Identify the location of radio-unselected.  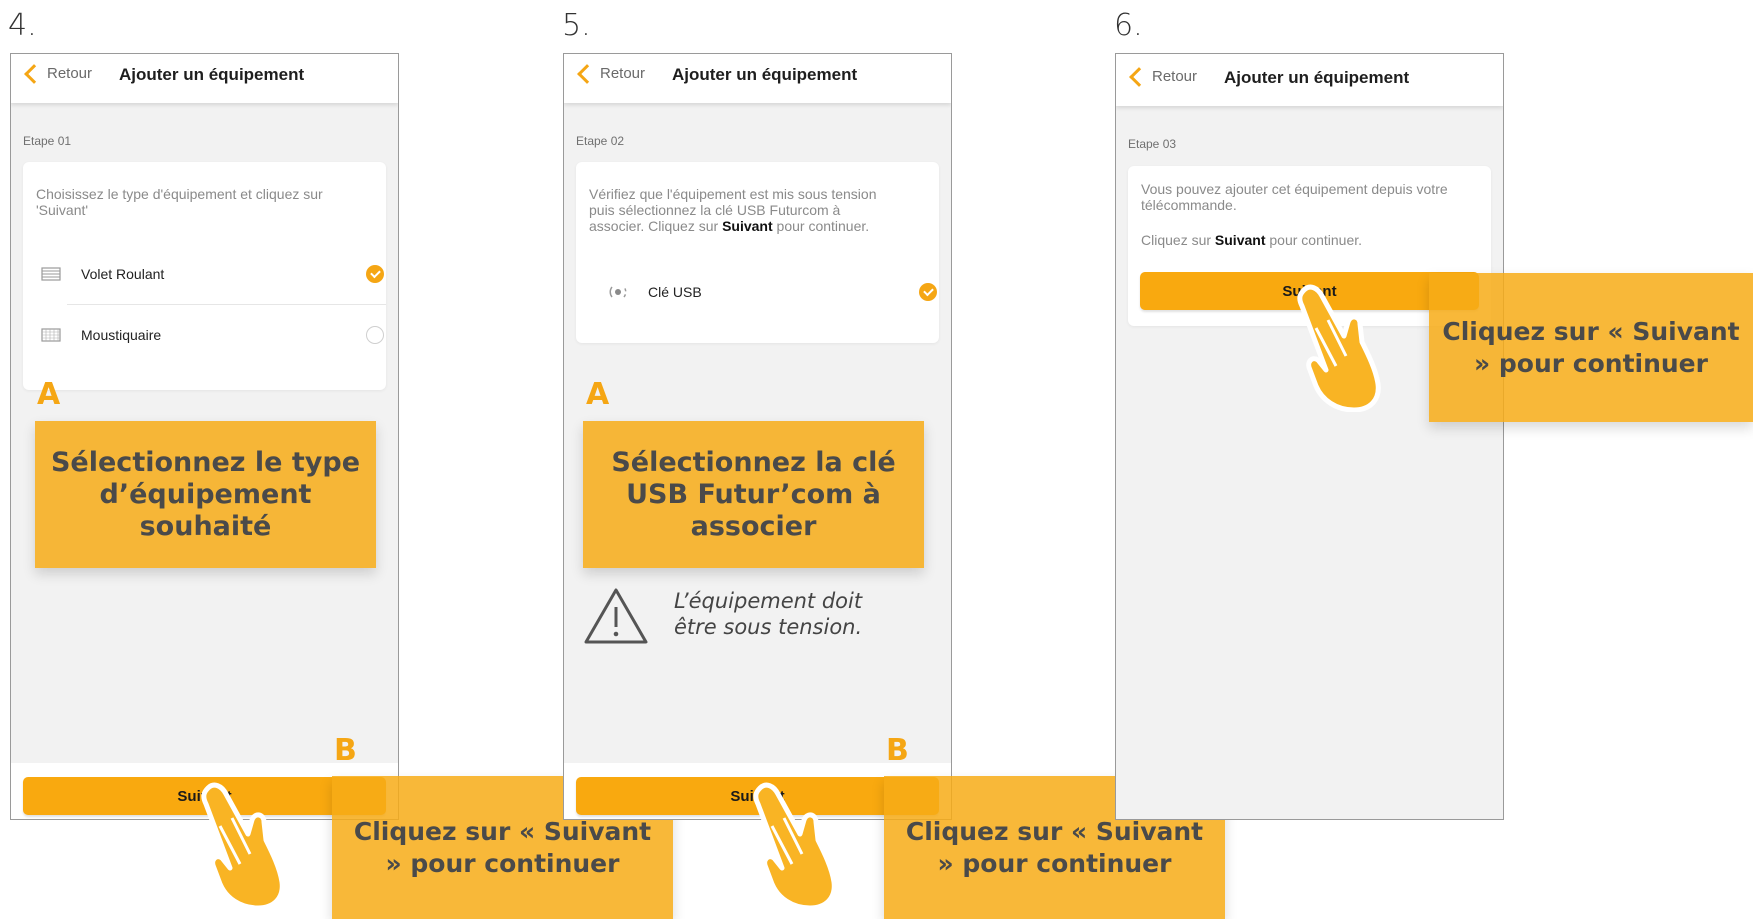
(375, 335).